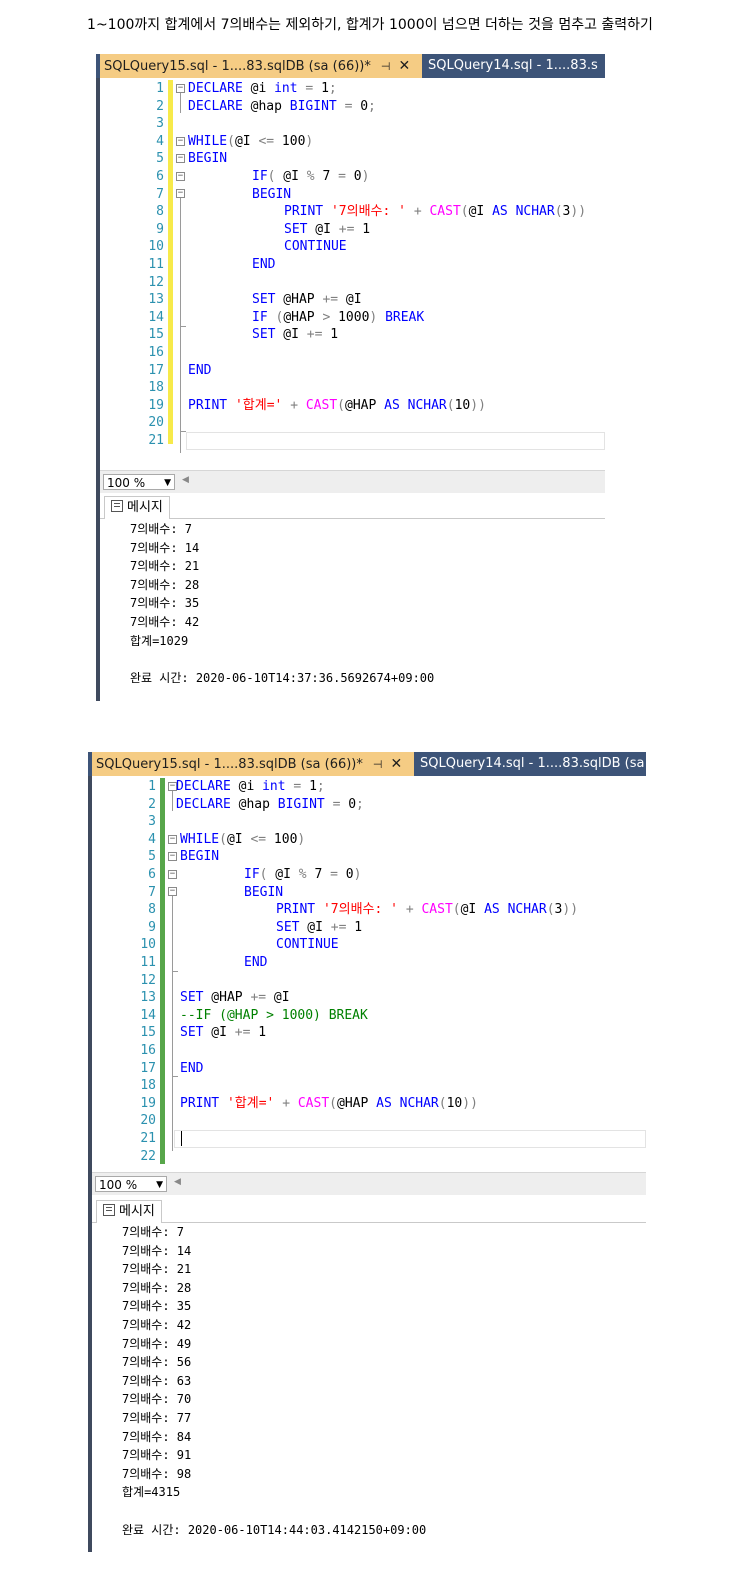  Describe the element at coordinates (157, 1473) in the screenshot. I see `message-line: 7의배수: 98` at that location.